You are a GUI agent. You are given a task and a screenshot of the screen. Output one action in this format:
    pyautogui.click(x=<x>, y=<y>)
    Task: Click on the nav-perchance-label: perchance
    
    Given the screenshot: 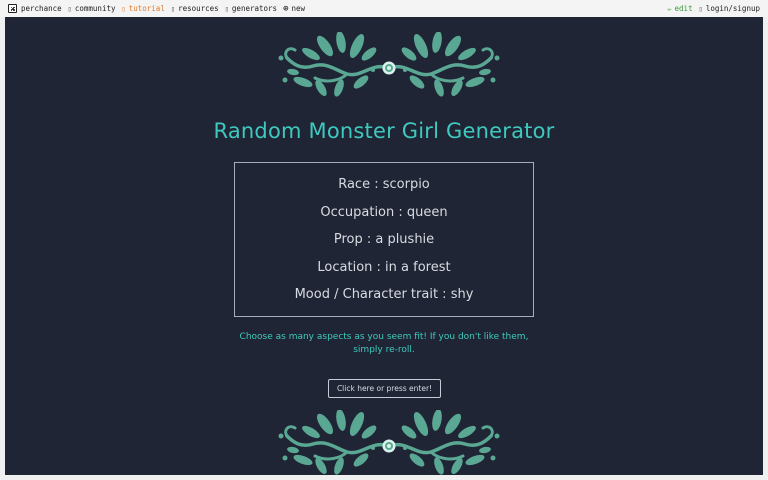 What is the action you would take?
    pyautogui.click(x=41, y=8)
    